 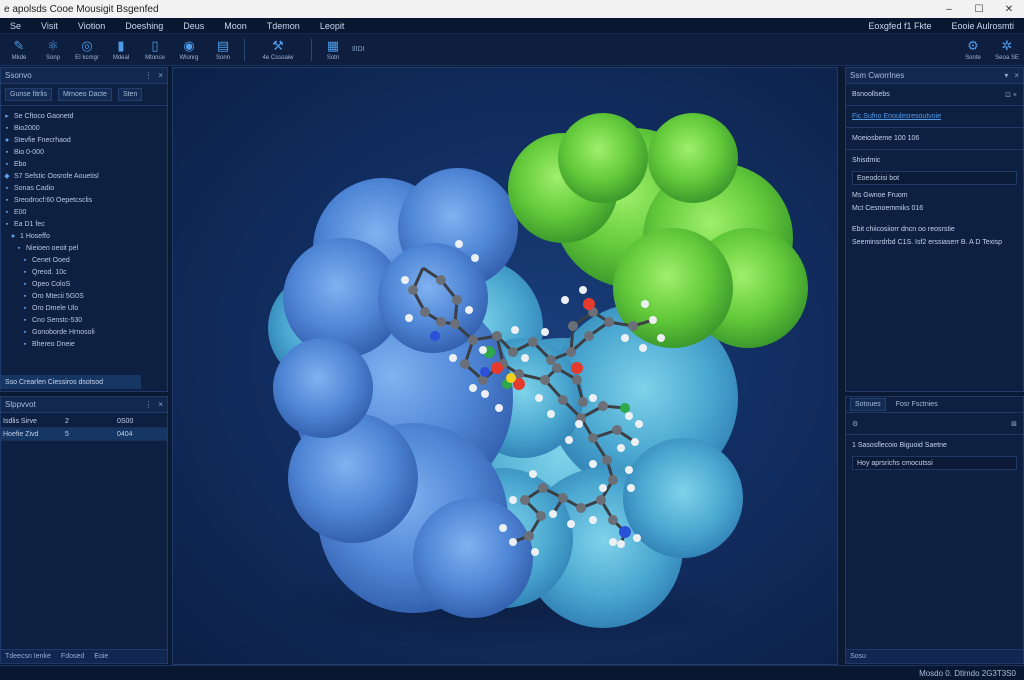 What do you see at coordinates (1011, 95) in the screenshot?
I see `lock-icon: ⊡ ×` at bounding box center [1011, 95].